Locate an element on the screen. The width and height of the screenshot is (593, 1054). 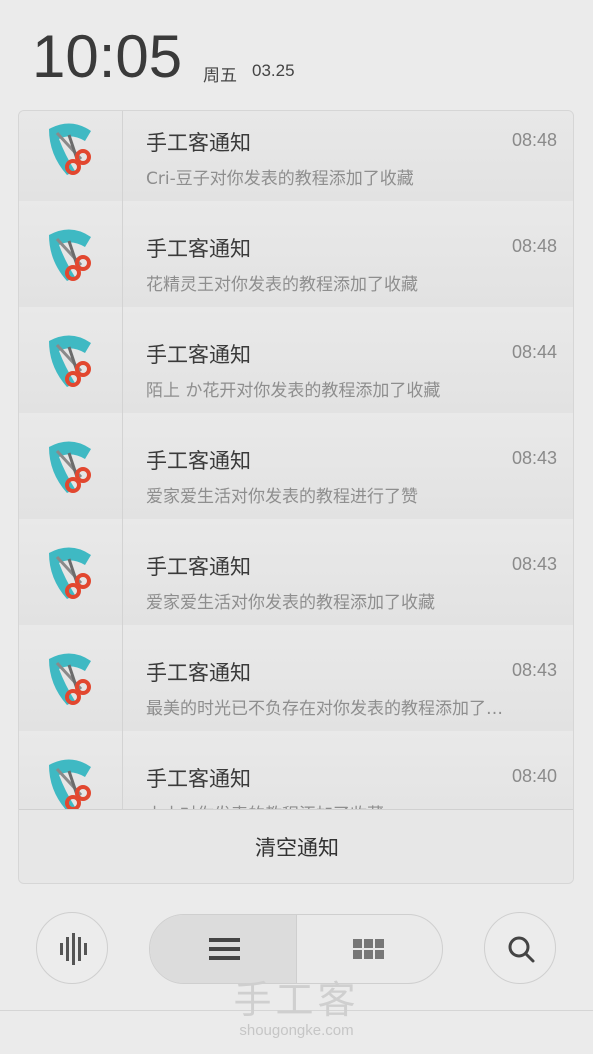
view-toggle is located at coordinates (296, 949).